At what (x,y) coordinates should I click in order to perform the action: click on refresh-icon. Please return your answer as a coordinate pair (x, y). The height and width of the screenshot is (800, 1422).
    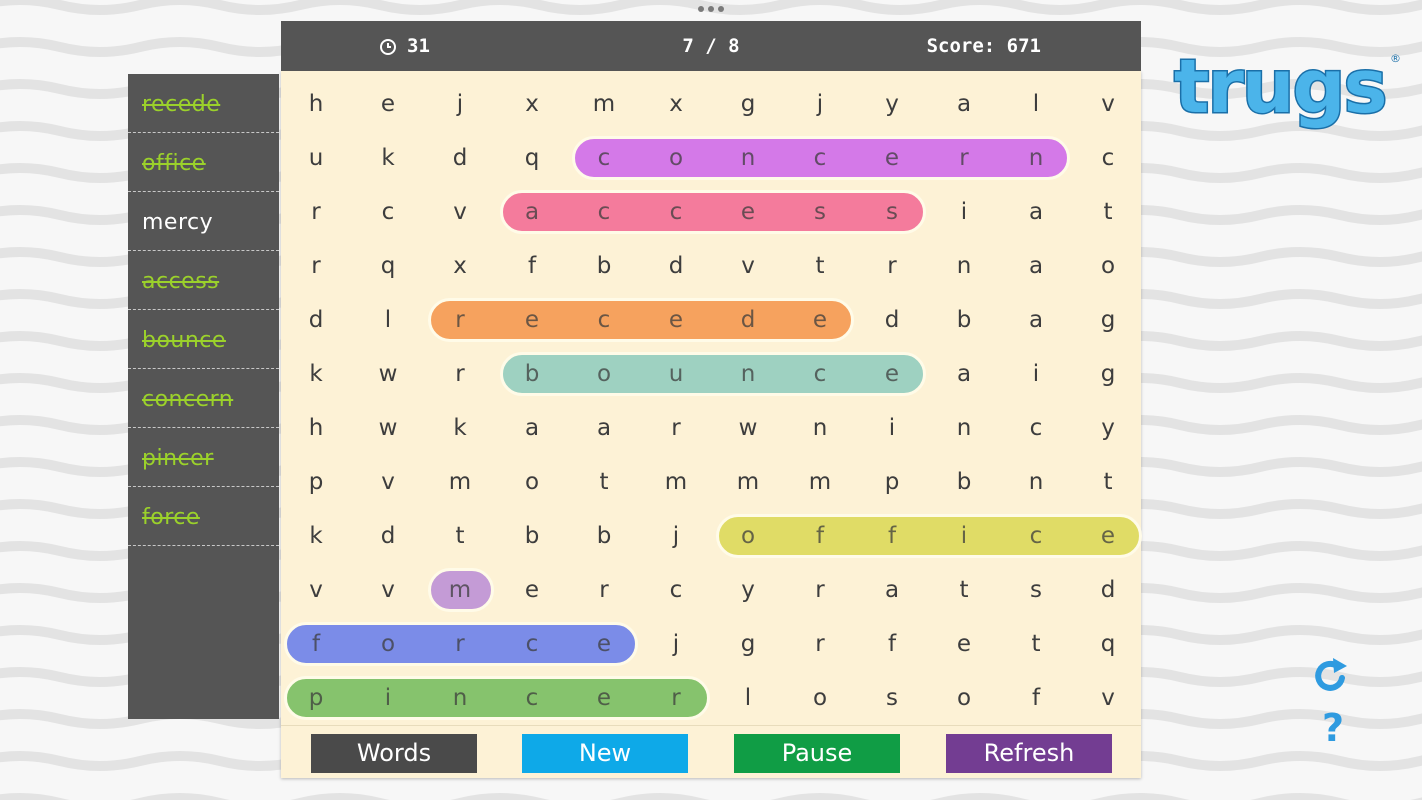
    Looking at the image, I should click on (1331, 676).